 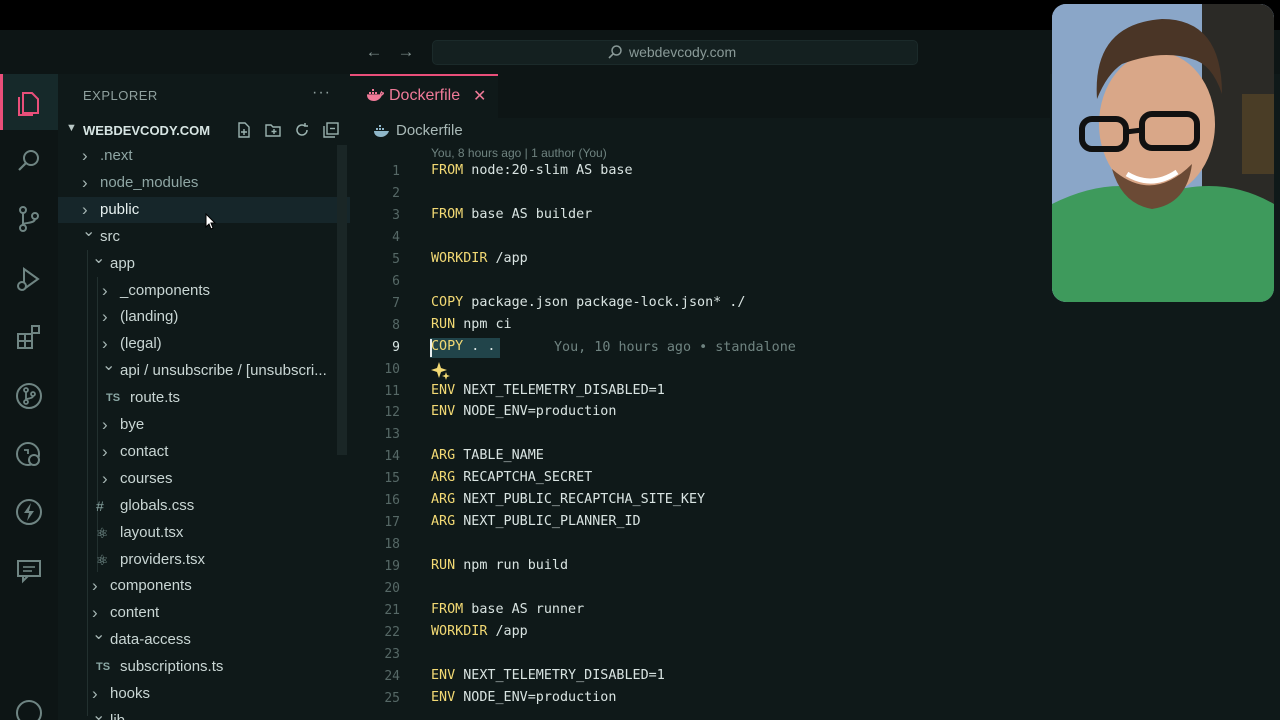 What do you see at coordinates (396, 193) in the screenshot?
I see `line-number: 2` at bounding box center [396, 193].